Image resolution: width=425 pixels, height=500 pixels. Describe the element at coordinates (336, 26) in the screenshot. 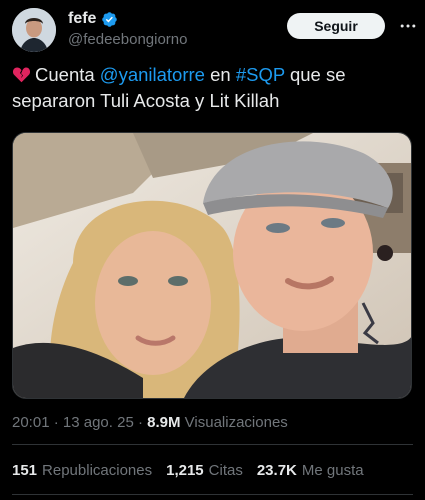

I see `follow-button: Seguir` at that location.